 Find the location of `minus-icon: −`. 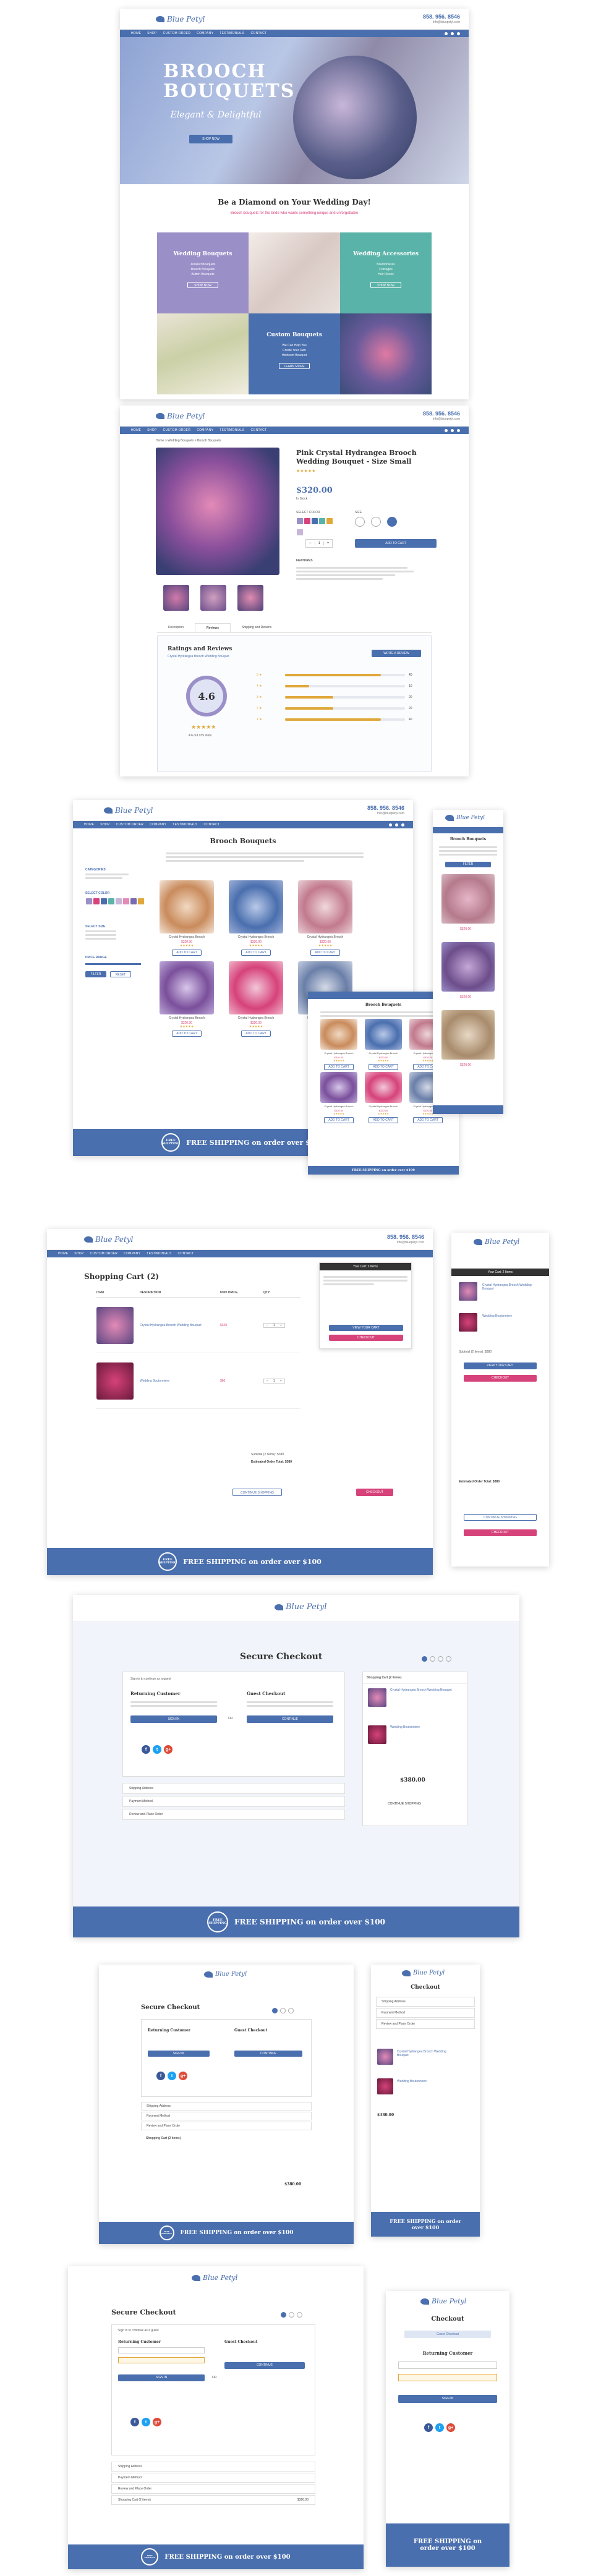

minus-icon: − is located at coordinates (310, 543).